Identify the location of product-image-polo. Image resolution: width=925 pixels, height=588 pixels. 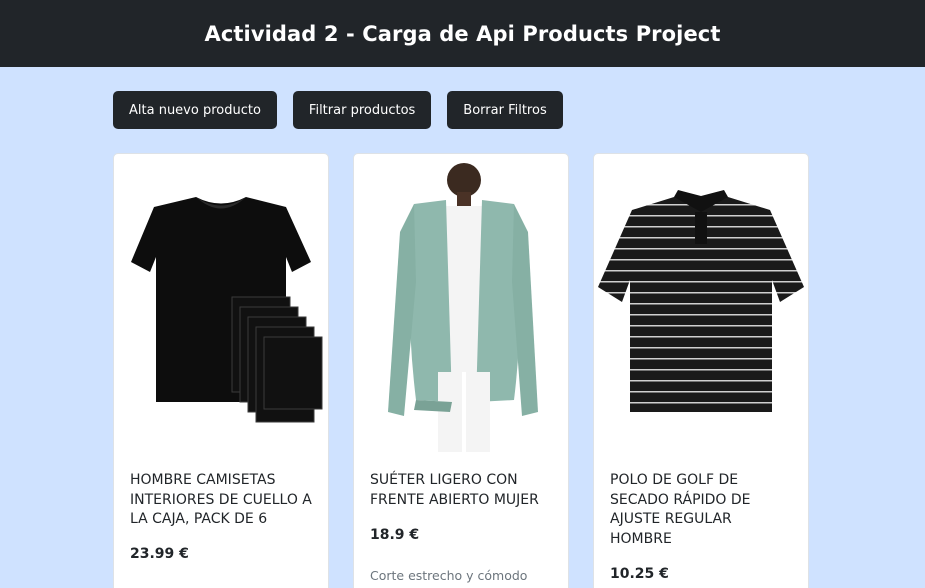
(701, 301).